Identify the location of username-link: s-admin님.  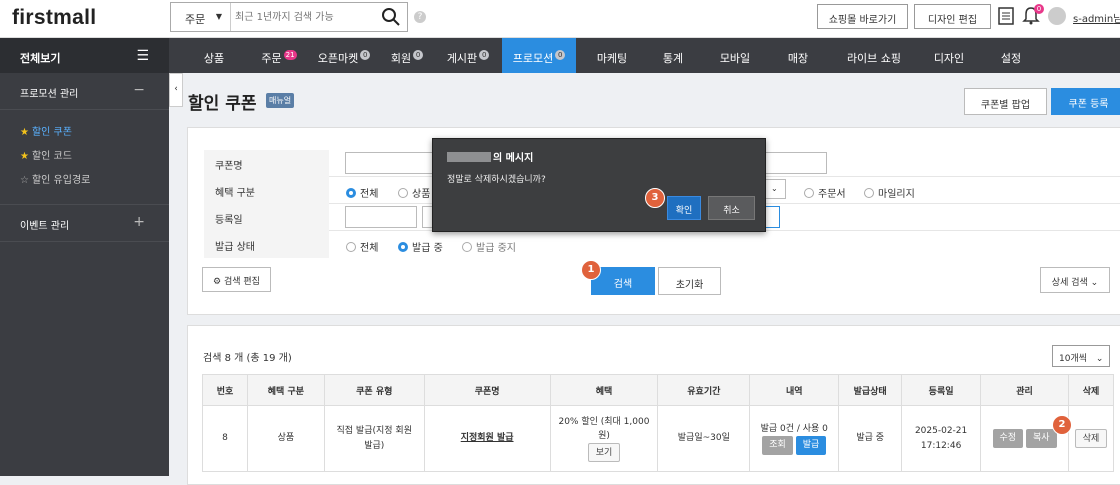
(1096, 17).